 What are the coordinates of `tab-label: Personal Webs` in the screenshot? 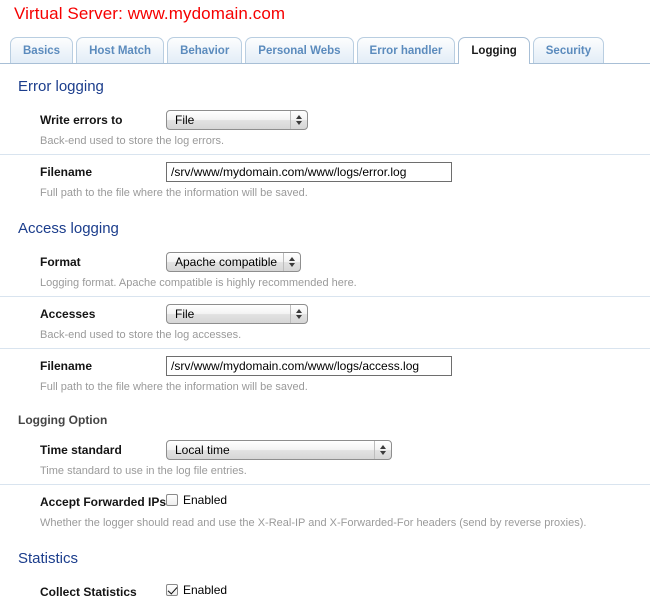 It's located at (299, 50).